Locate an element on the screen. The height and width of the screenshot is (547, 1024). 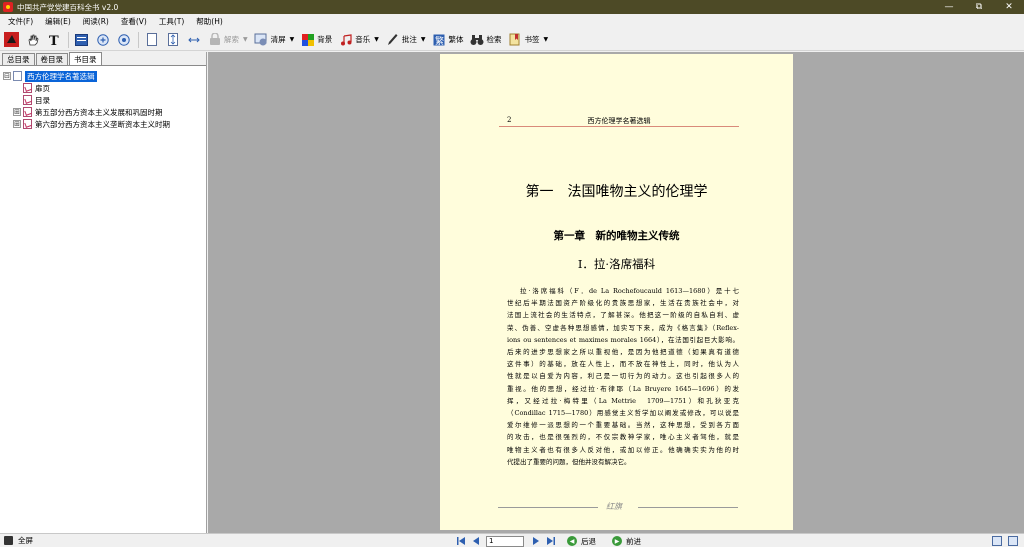
hand-icon is located at coordinates (32, 39).